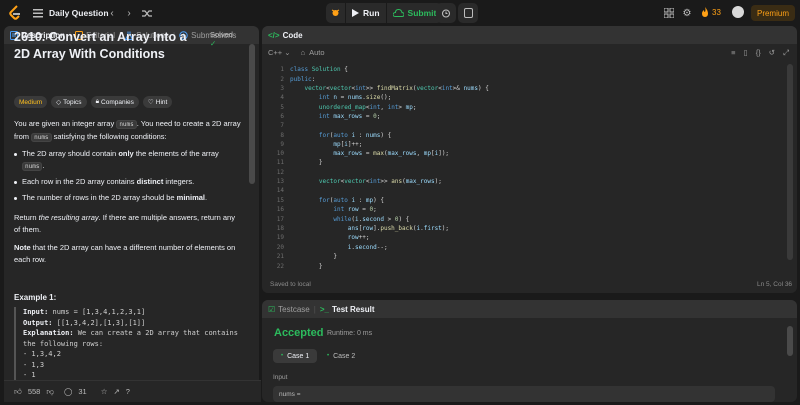 Image resolution: width=800 pixels, height=405 pixels. Describe the element at coordinates (773, 13) in the screenshot. I see `premium-button: Premium` at that location.